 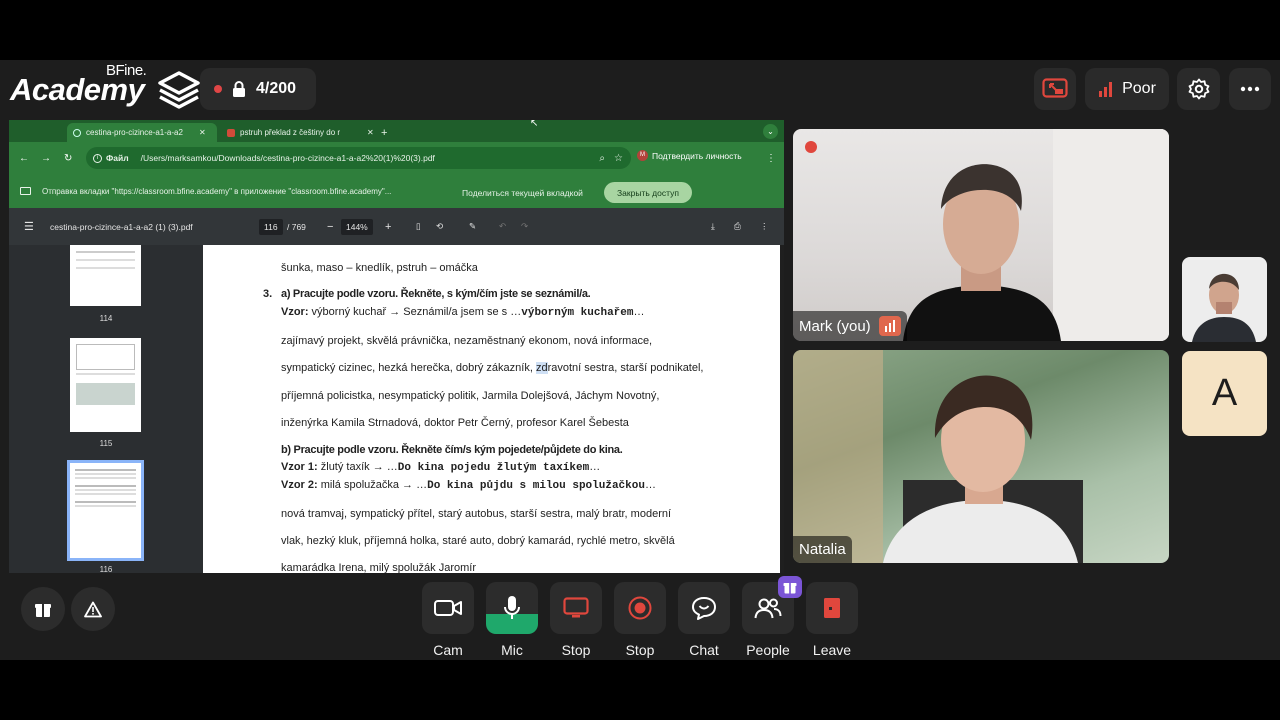 I want to click on screen-share-toggle-button, so click(x=1055, y=89).